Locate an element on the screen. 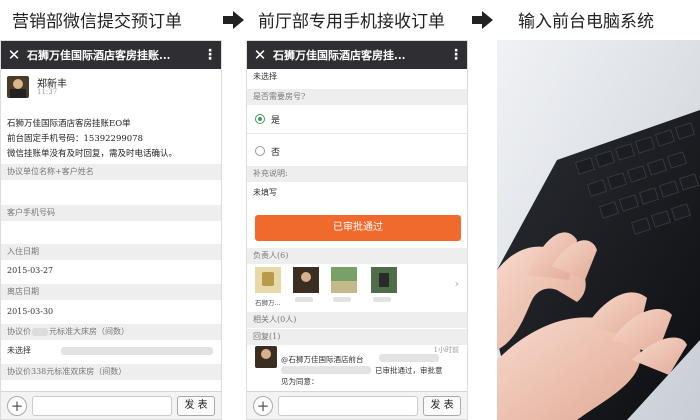 The width and height of the screenshot is (700, 420). radio-yes is located at coordinates (260, 119).